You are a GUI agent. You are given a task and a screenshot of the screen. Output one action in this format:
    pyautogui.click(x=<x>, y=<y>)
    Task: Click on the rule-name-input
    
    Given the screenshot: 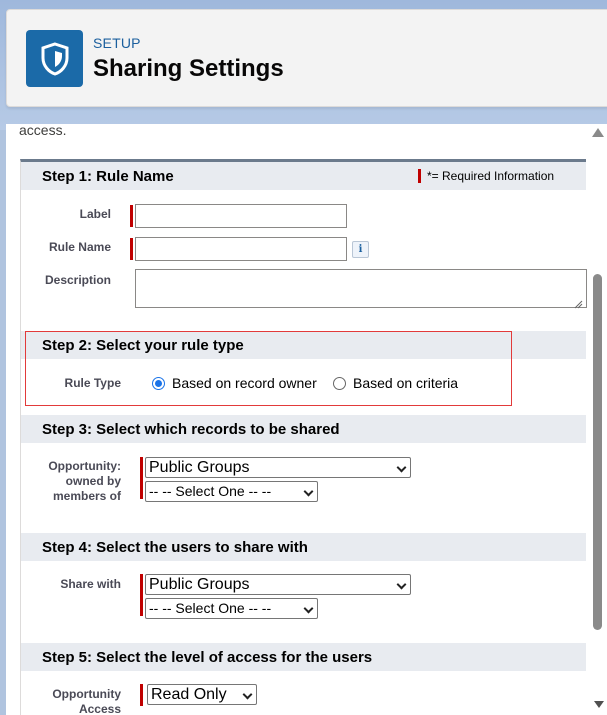 What is the action you would take?
    pyautogui.click(x=241, y=249)
    